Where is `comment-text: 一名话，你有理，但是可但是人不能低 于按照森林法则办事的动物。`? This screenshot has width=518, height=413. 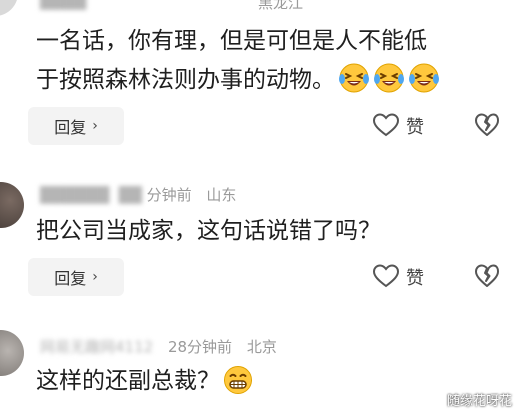
comment-text: 一名话，你有理，但是可但是人不能低 于按照森林法则办事的动物。 is located at coordinates (238, 61).